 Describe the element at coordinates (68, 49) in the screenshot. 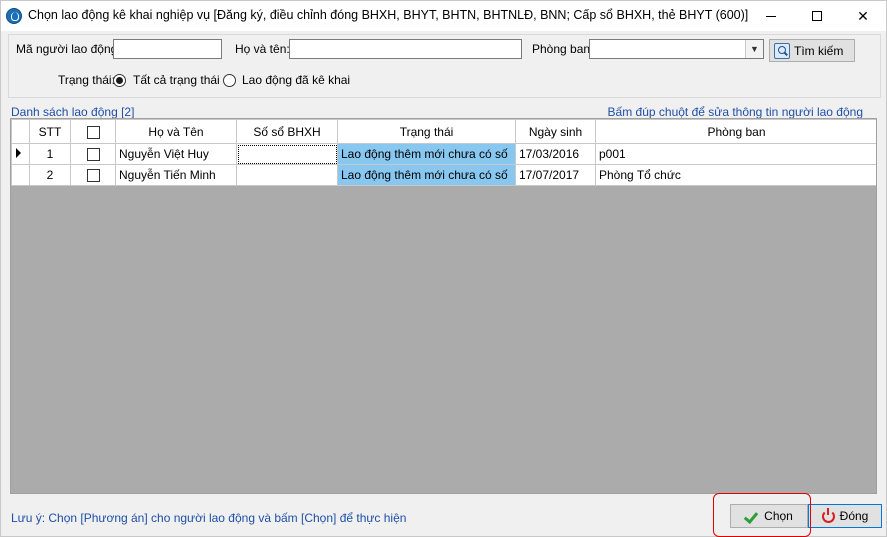

I see `employee-code-label: Mã người lao động:` at that location.